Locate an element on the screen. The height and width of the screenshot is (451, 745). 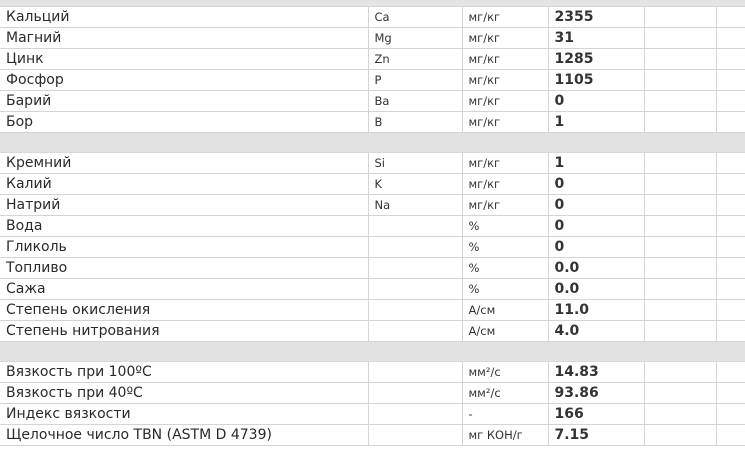
table-row: Гликоль% 0 is located at coordinates (372, 247).